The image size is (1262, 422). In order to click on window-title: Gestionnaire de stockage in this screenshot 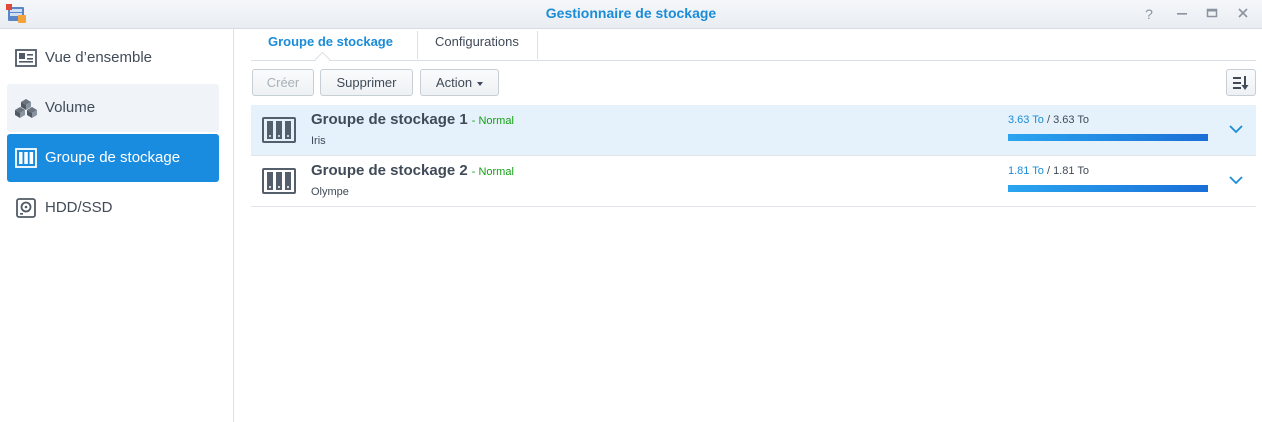, I will do `click(631, 13)`.